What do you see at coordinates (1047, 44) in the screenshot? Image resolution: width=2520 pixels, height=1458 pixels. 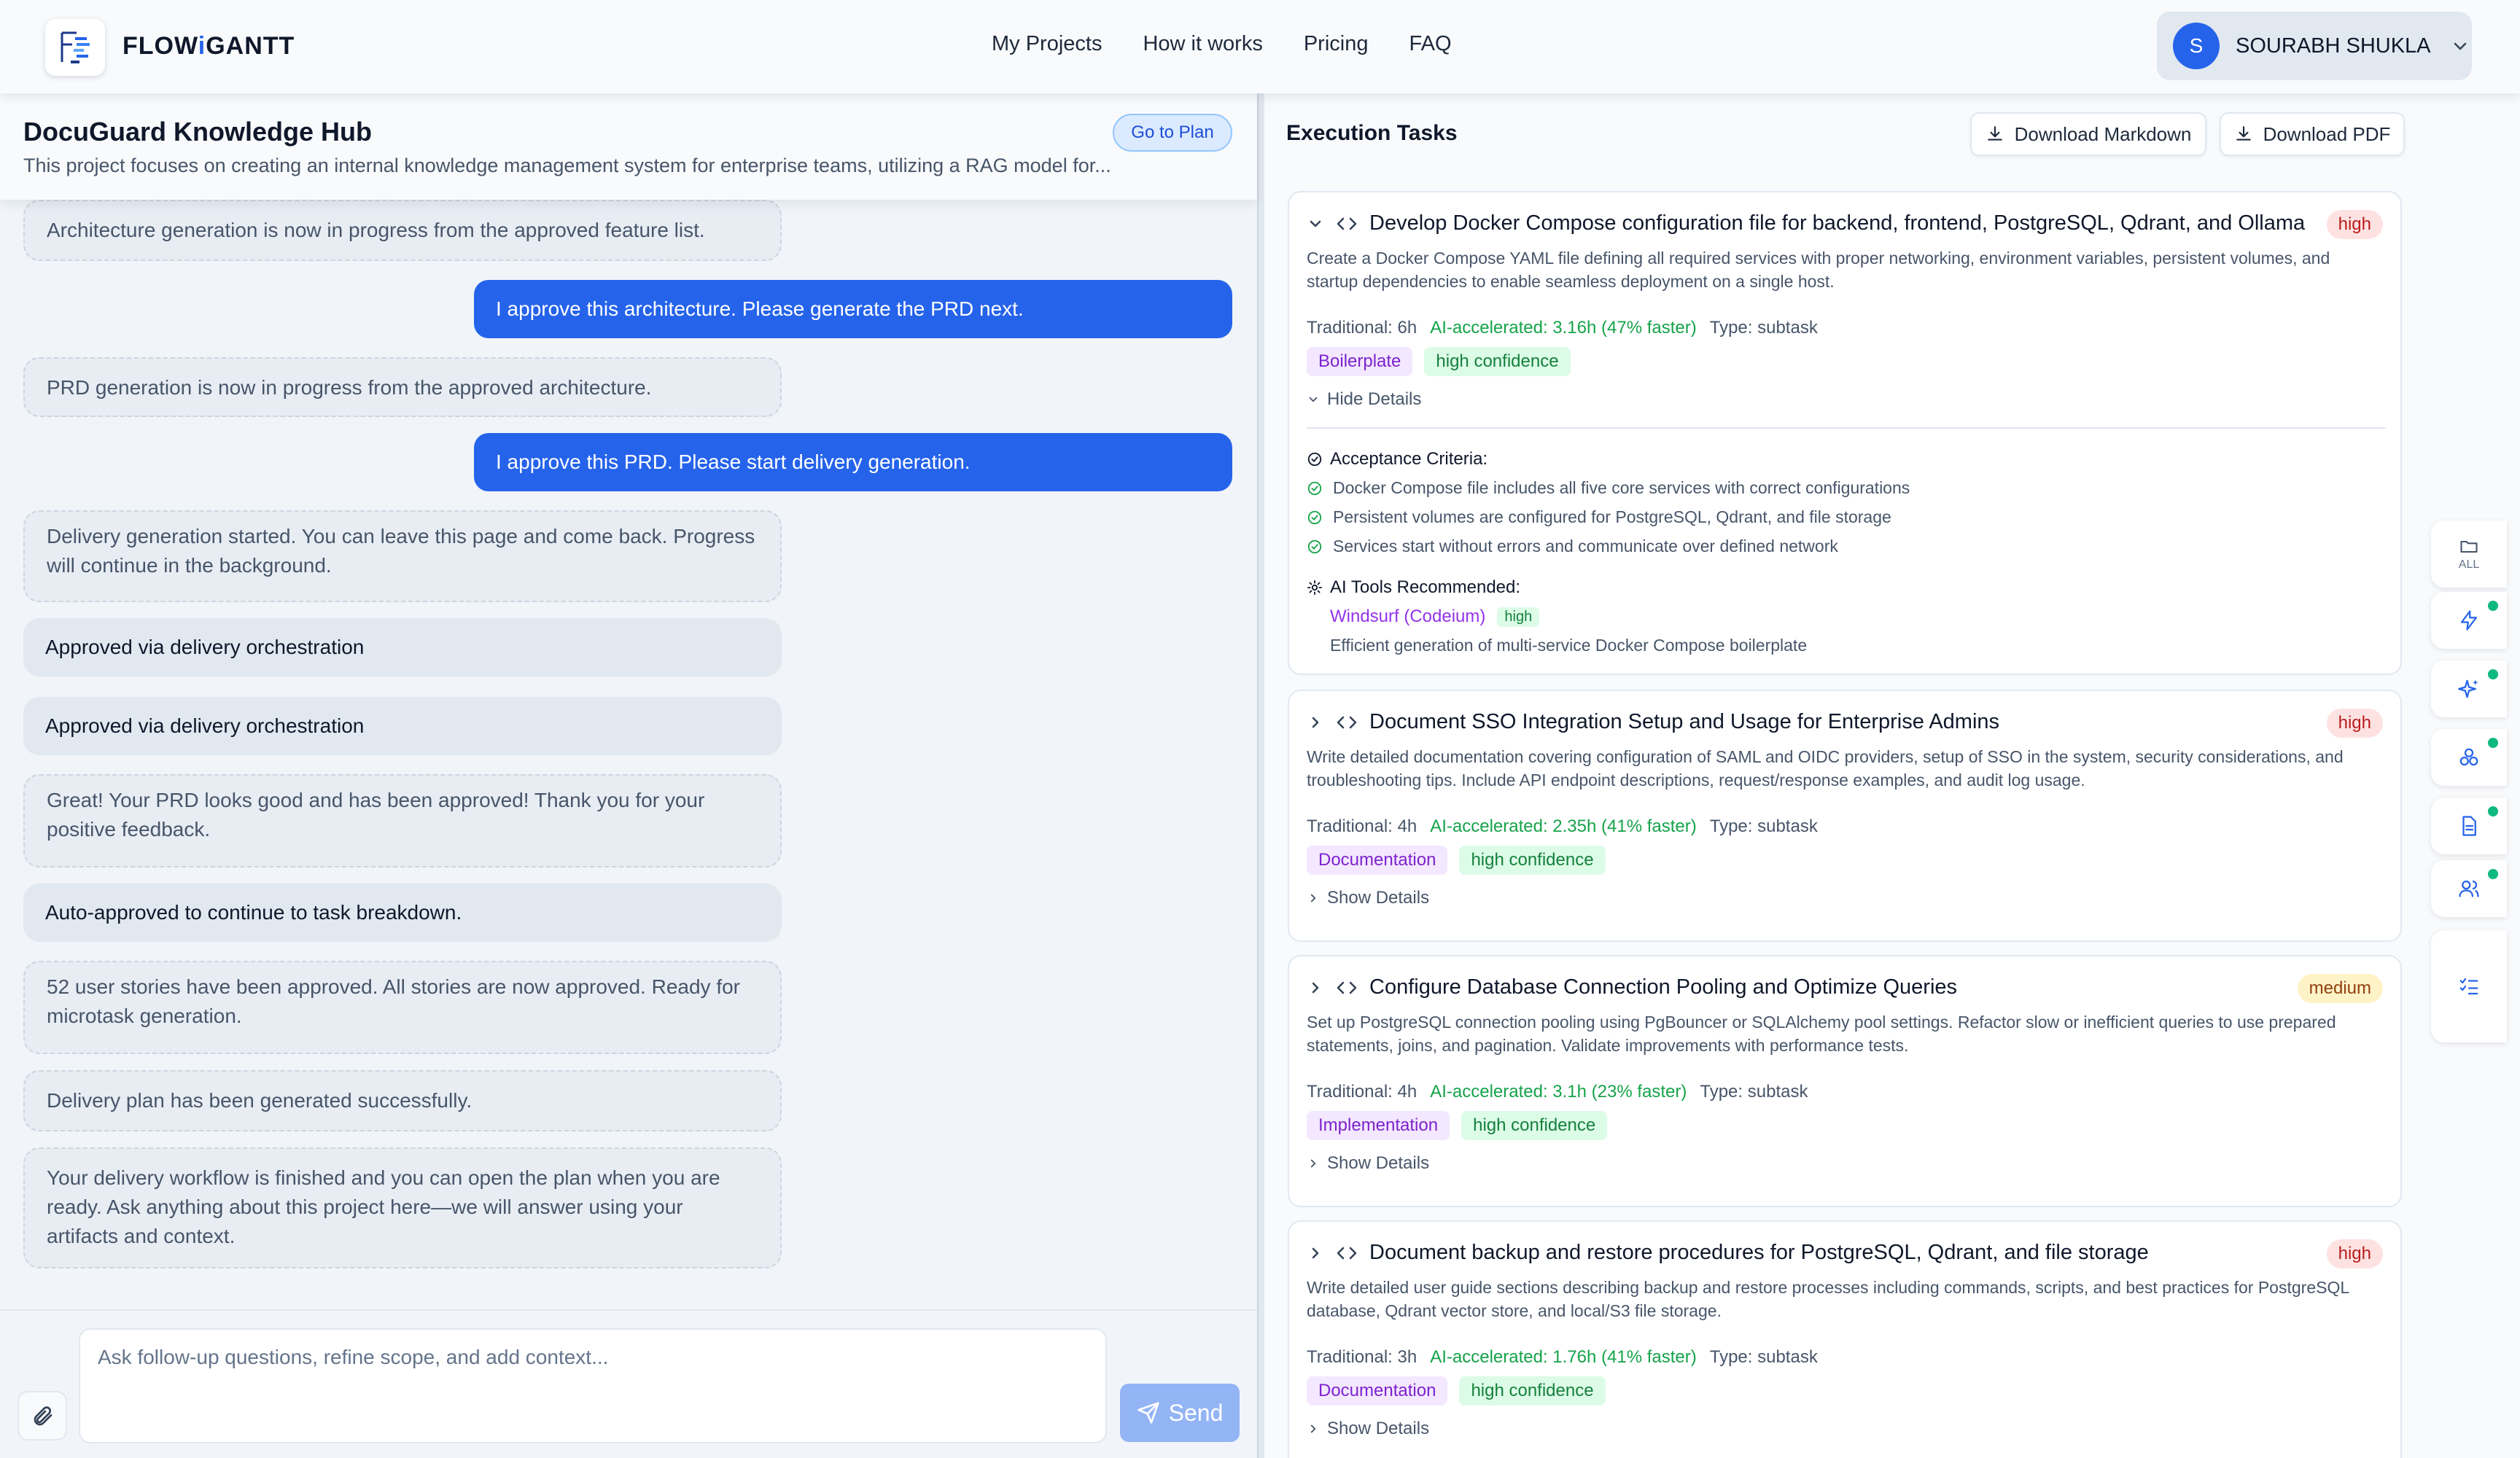 I see `nav-link-my-projects: My Projects` at bounding box center [1047, 44].